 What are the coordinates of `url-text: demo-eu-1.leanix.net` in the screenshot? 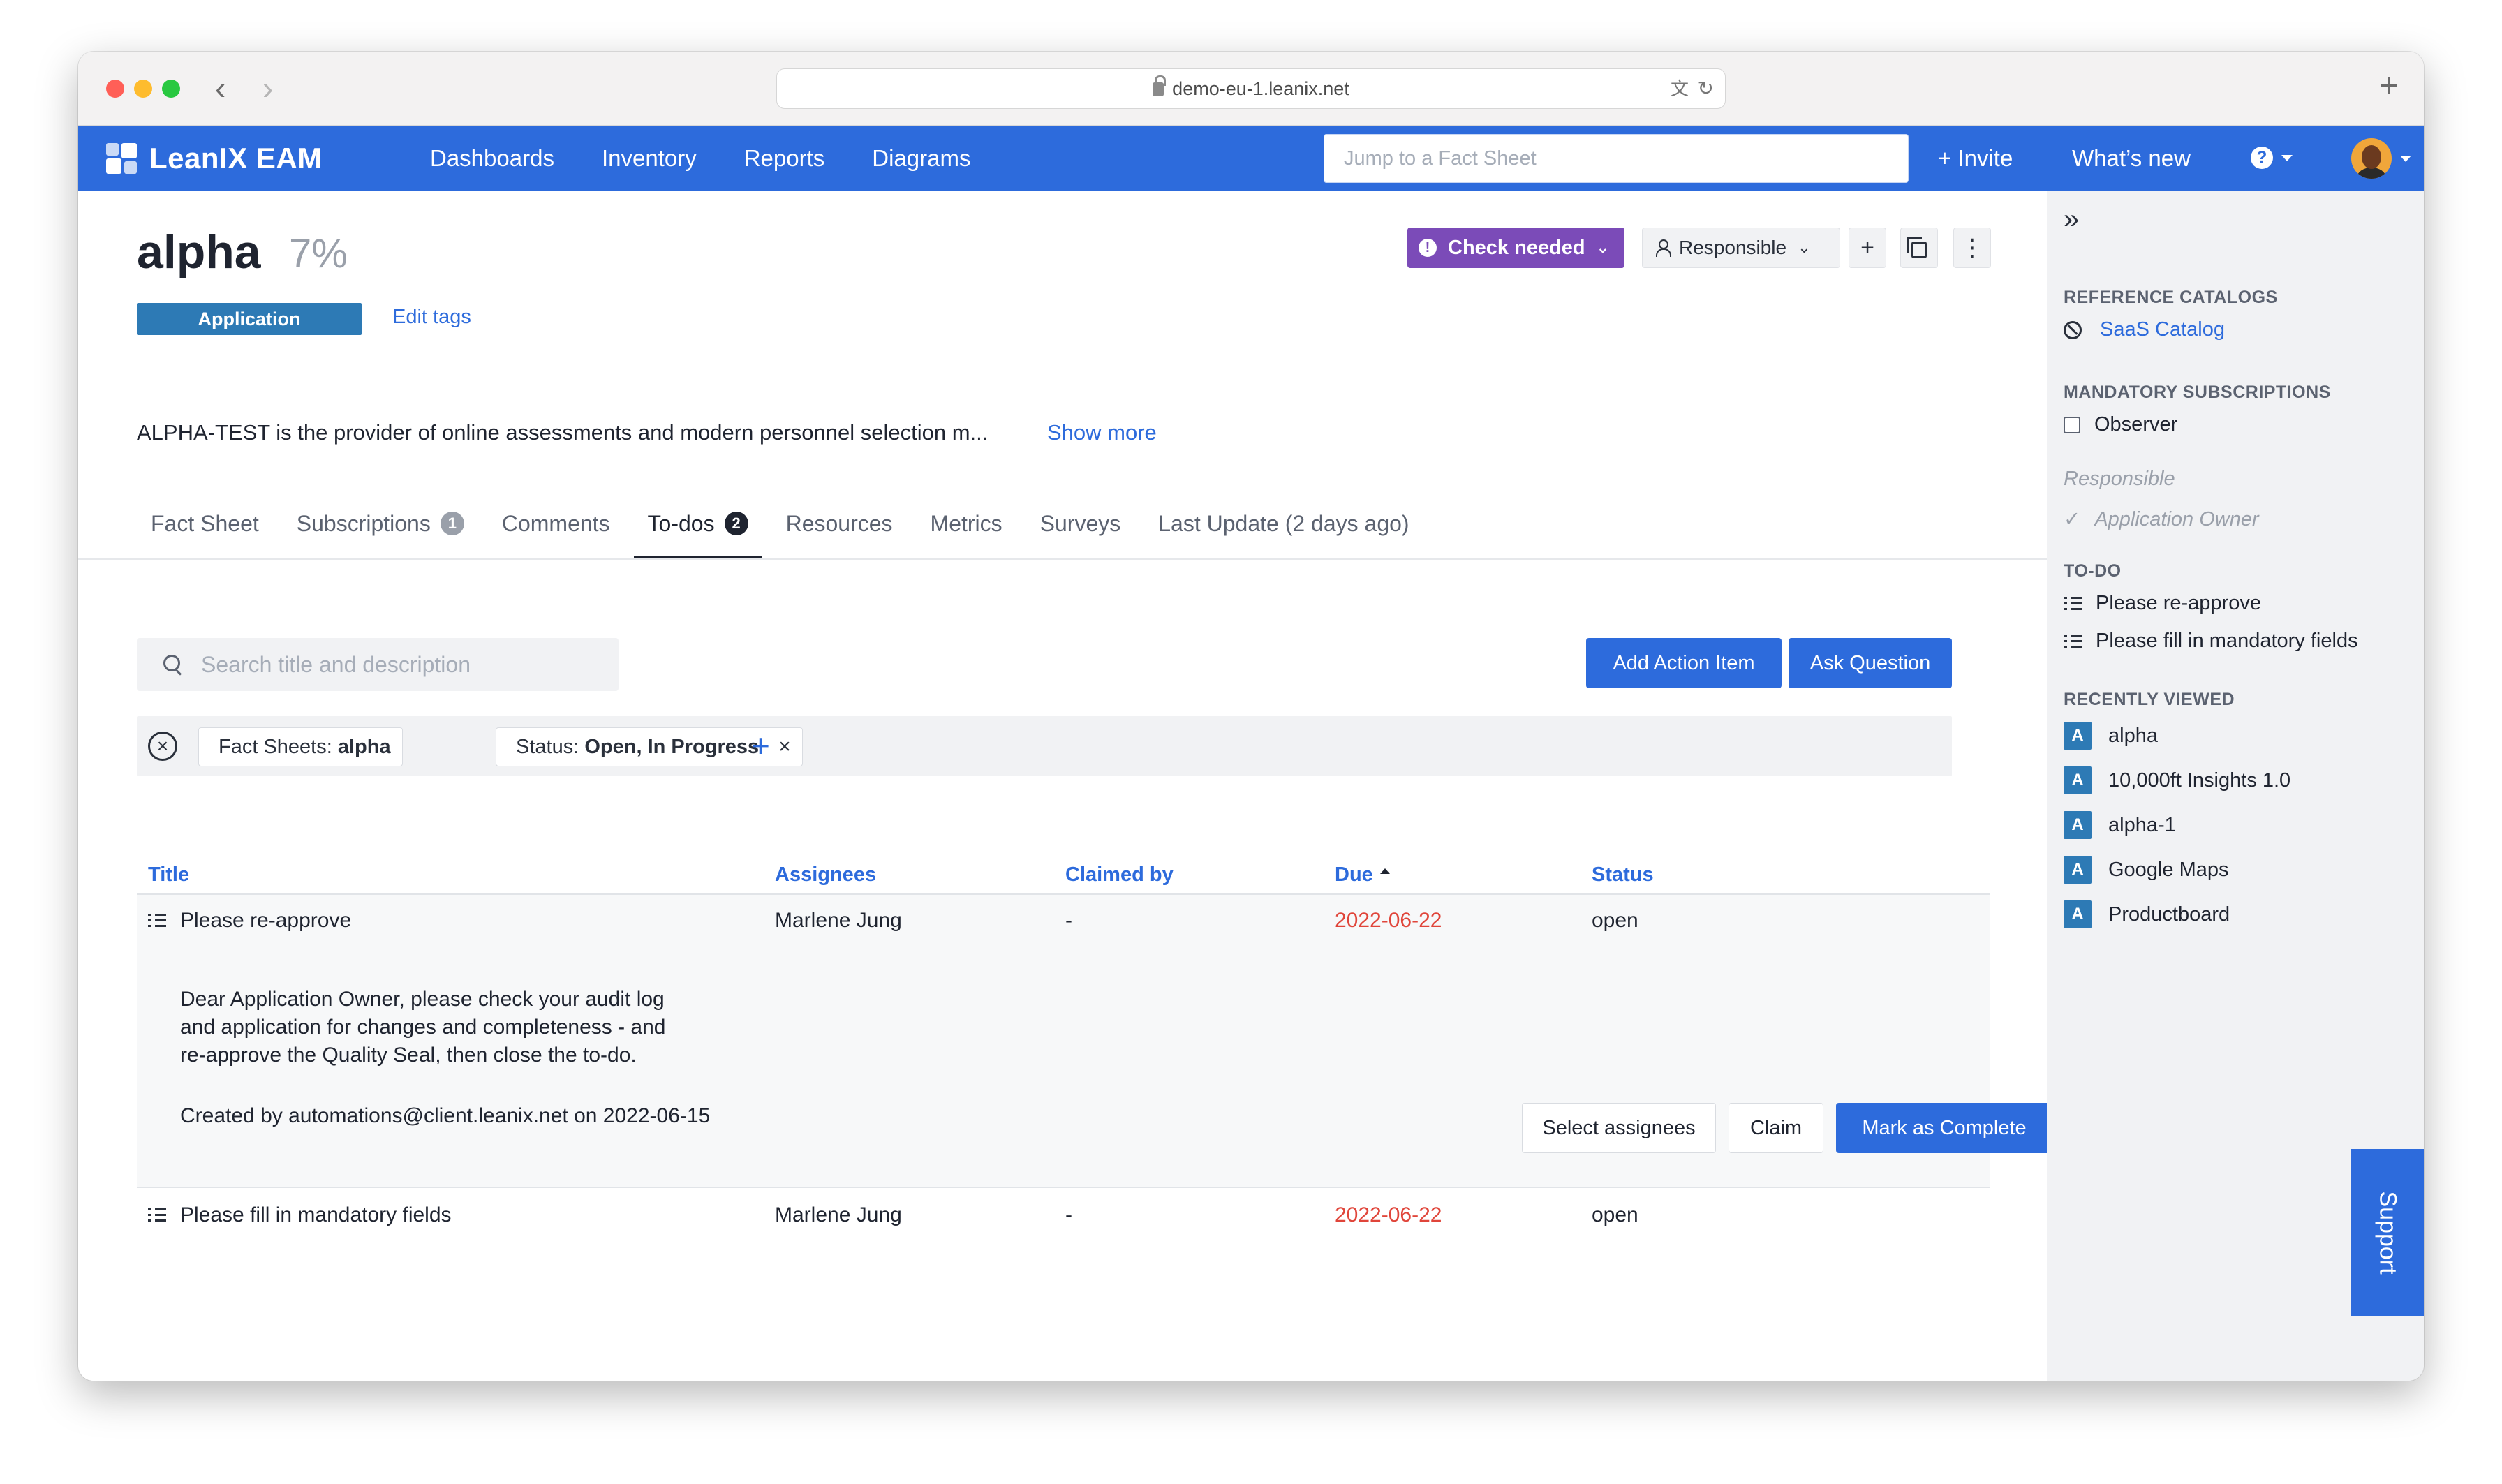 It's located at (1260, 88).